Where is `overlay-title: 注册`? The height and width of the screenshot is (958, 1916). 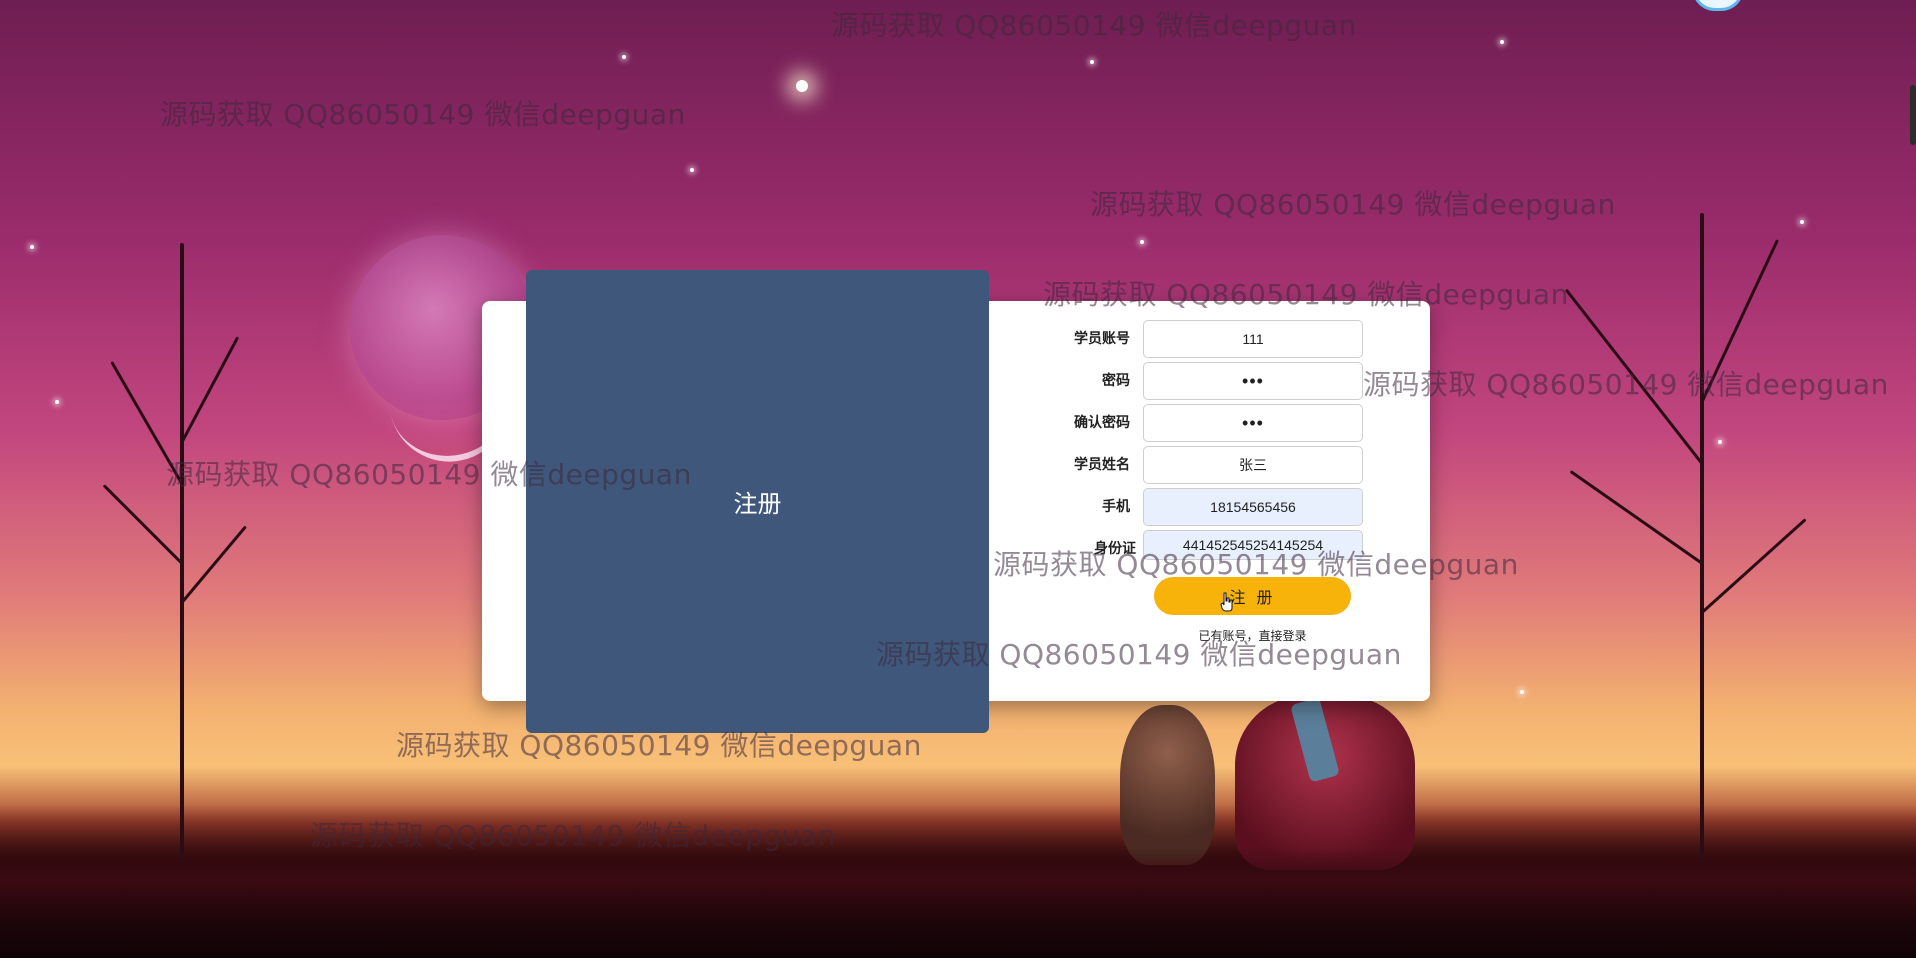 overlay-title: 注册 is located at coordinates (757, 504).